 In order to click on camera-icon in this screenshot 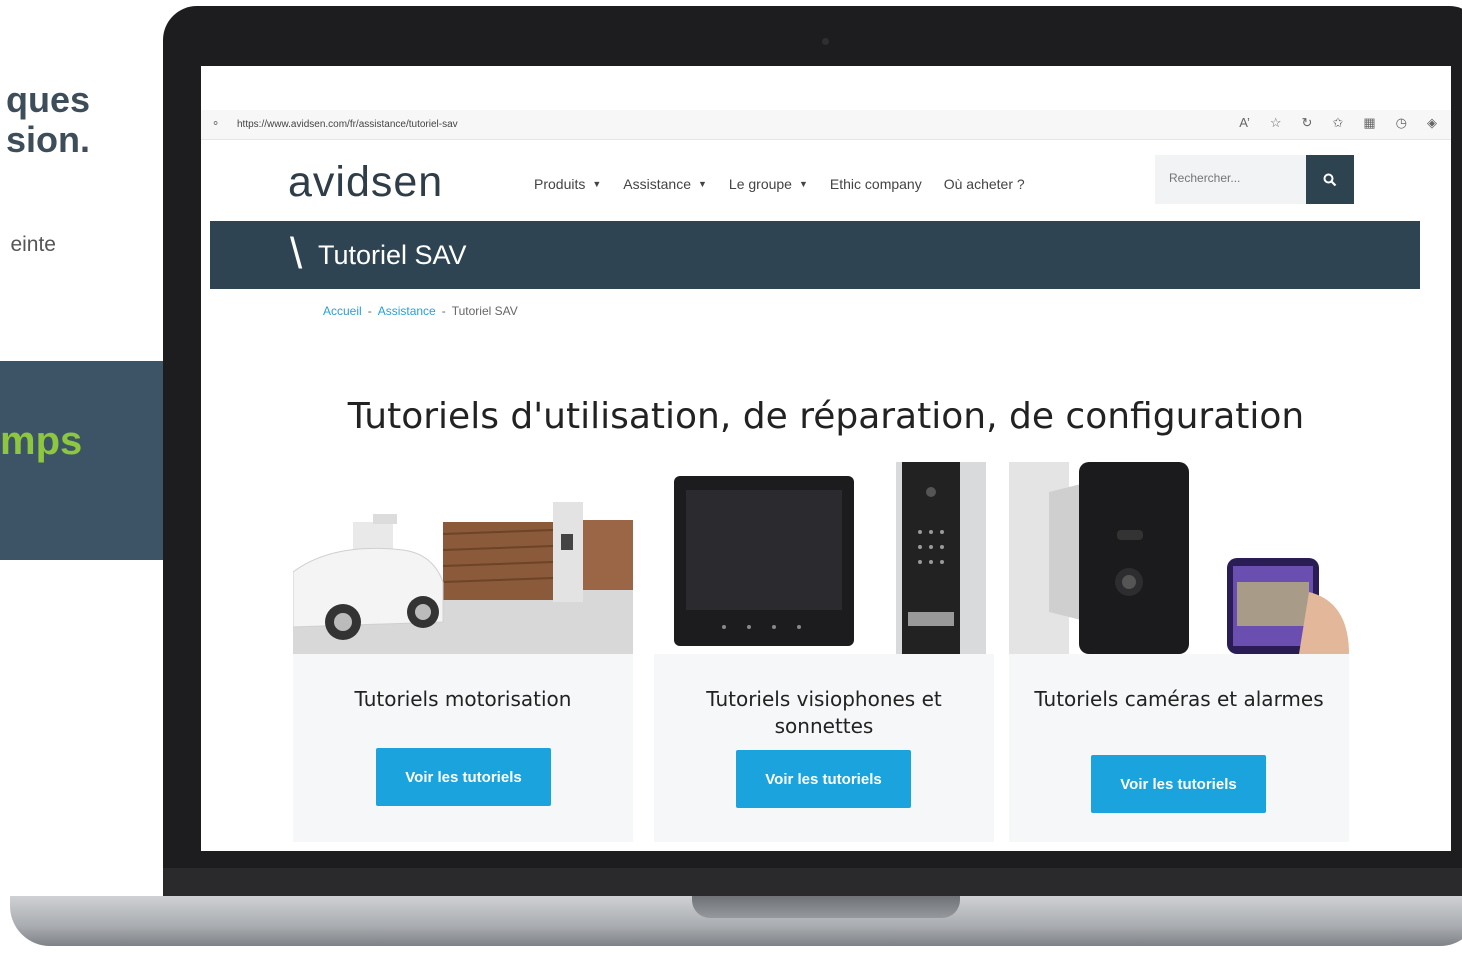, I will do `click(825, 41)`.